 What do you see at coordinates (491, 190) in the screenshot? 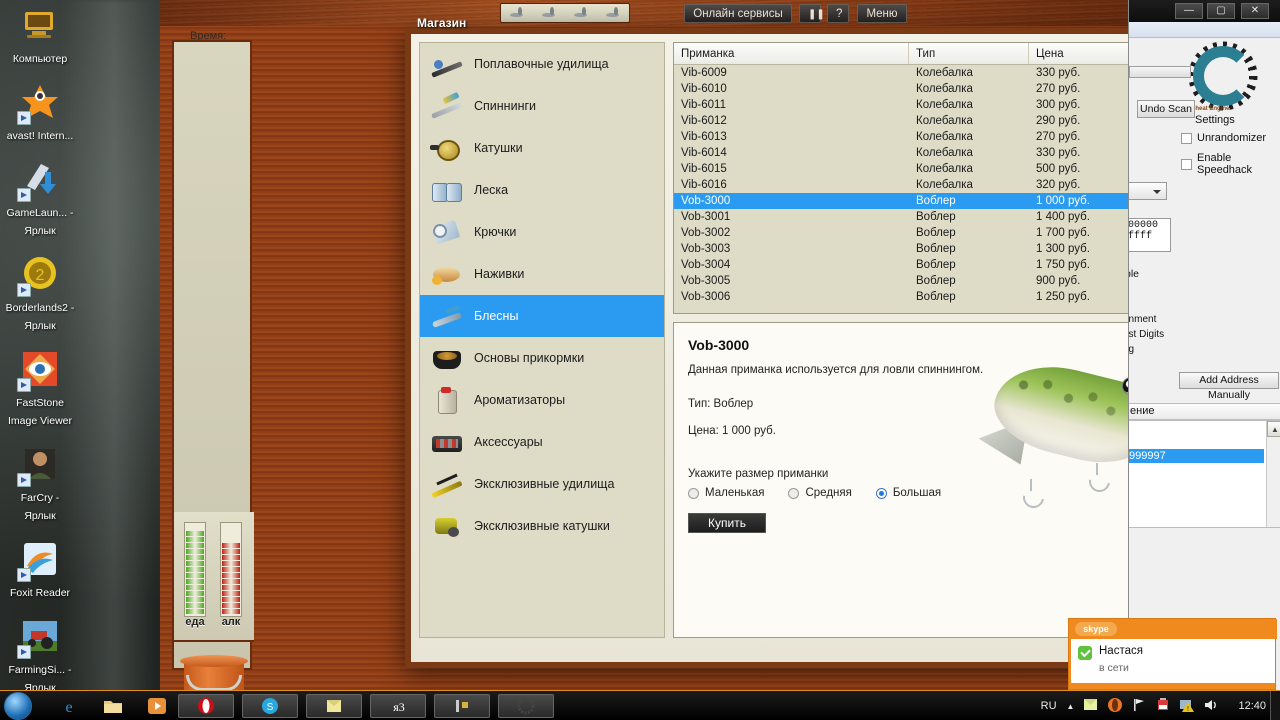
I see `shop-category-label: Леска` at bounding box center [491, 190].